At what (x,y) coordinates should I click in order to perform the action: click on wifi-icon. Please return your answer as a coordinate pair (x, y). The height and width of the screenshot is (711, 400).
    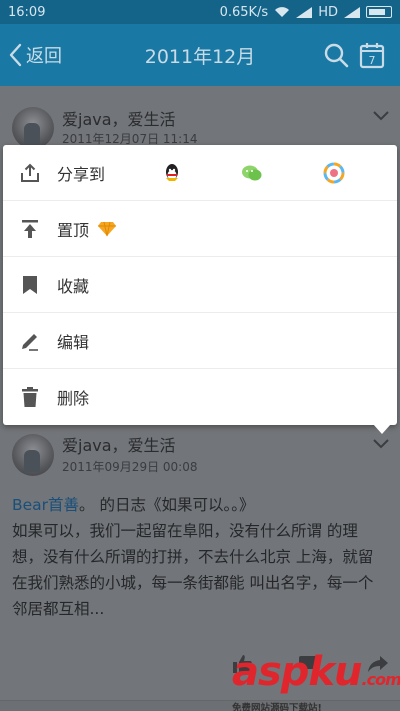
    Looking at the image, I should click on (282, 11).